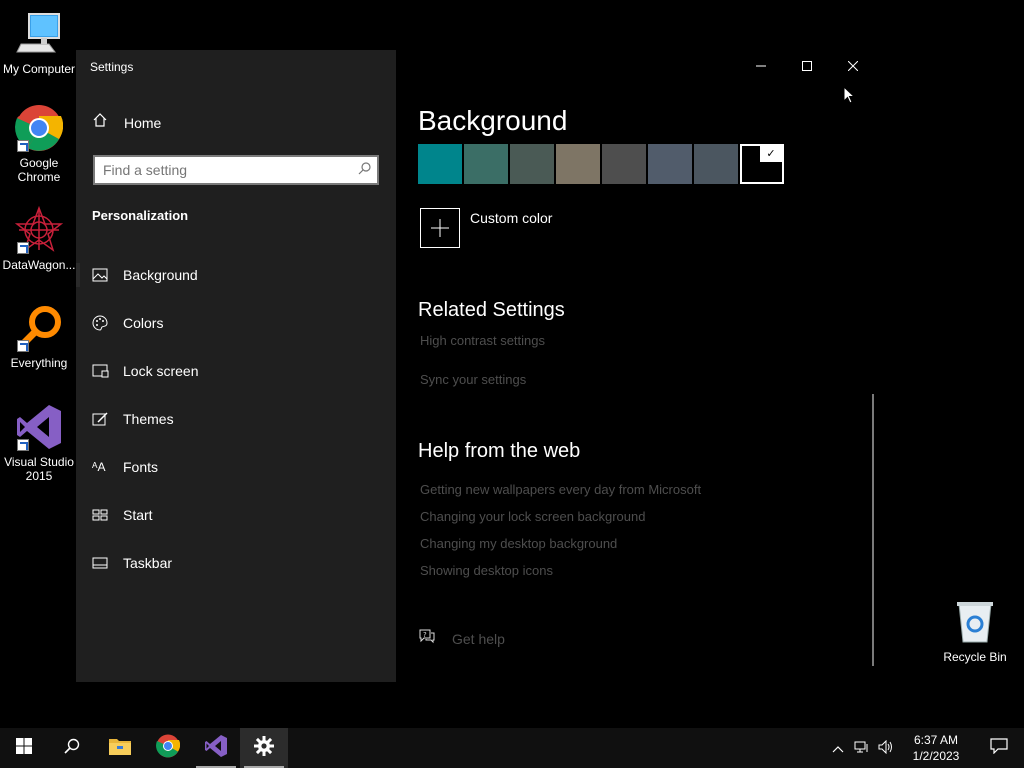 The width and height of the screenshot is (1024, 768). What do you see at coordinates (862, 748) in the screenshot?
I see `network-icon` at bounding box center [862, 748].